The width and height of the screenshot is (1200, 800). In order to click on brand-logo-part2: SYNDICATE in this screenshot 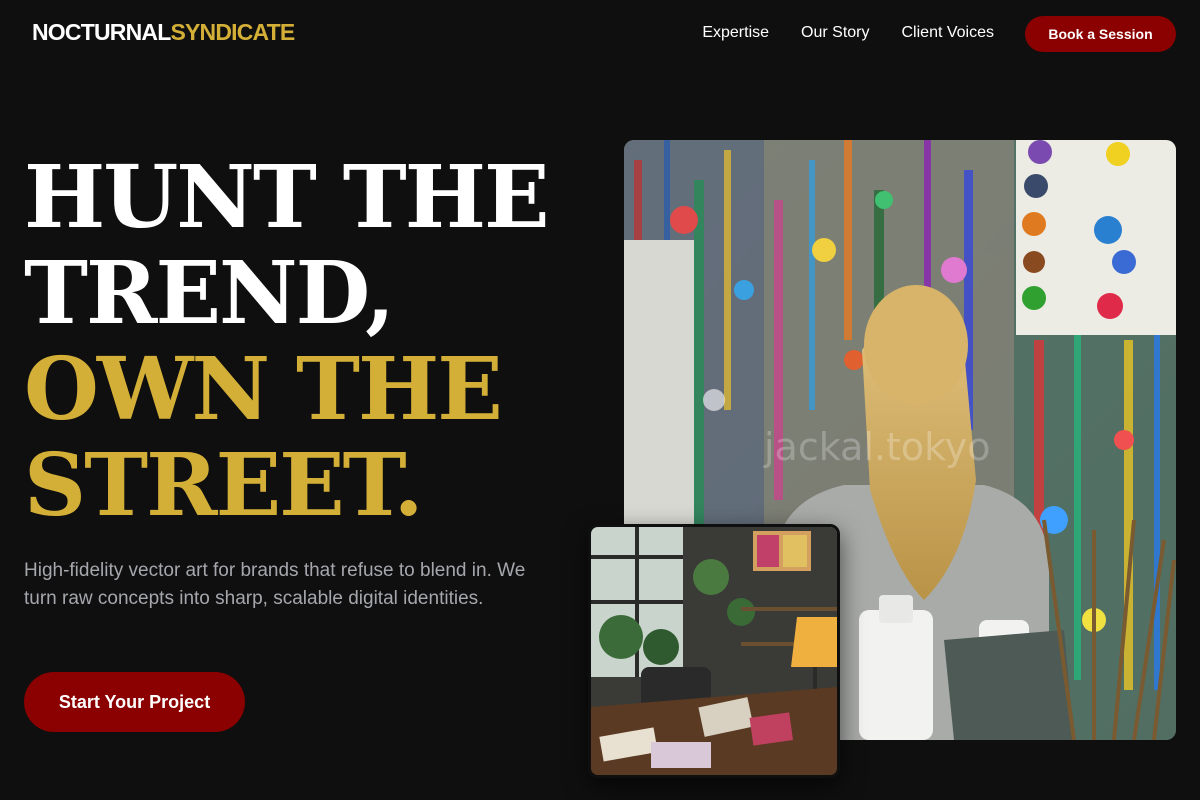, I will do `click(232, 32)`.